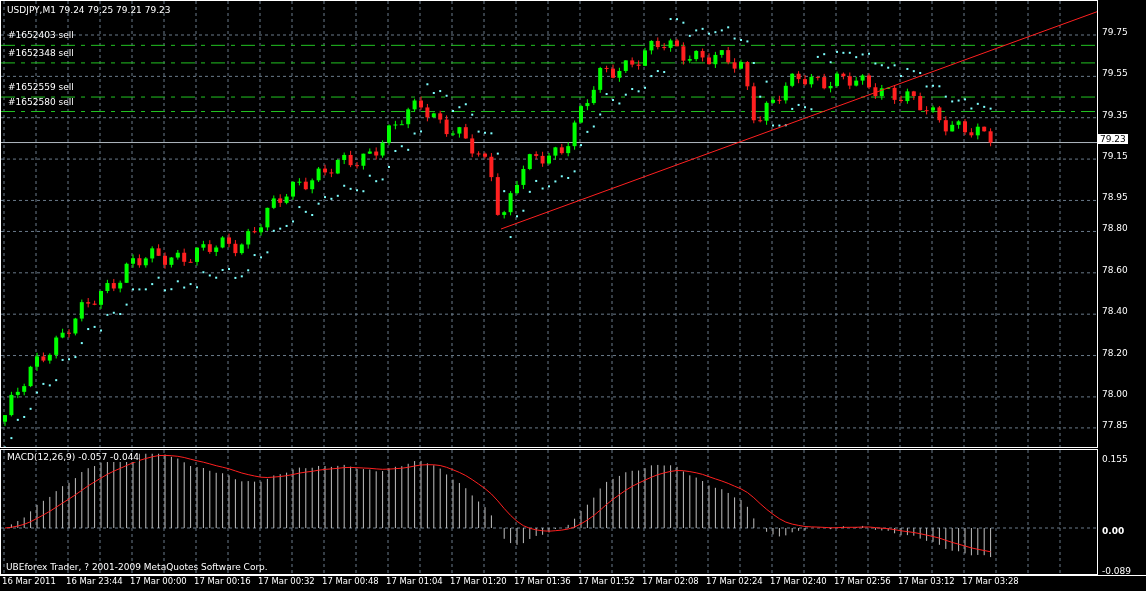  What do you see at coordinates (1115, 228) in the screenshot?
I see `price-label: 78.80` at bounding box center [1115, 228].